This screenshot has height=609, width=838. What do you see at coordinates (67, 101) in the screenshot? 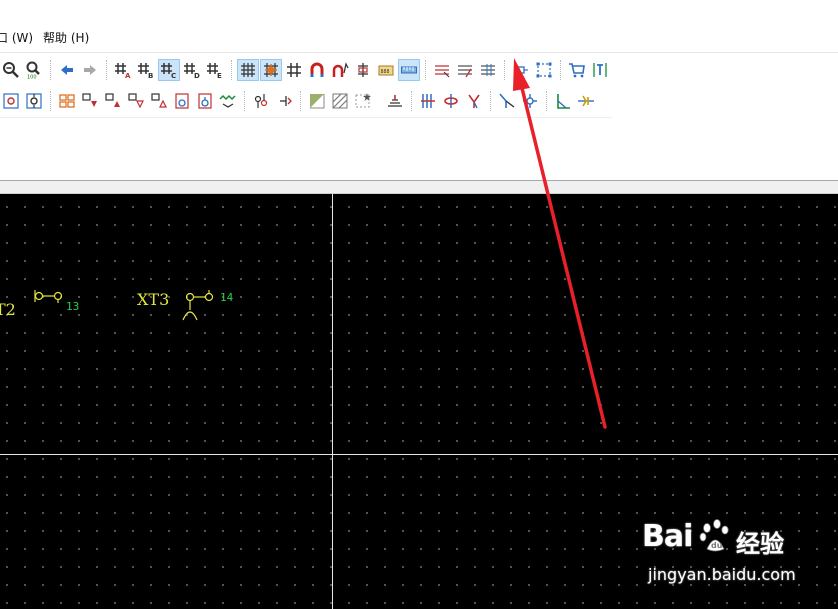
I see `symbol-1-icon` at bounding box center [67, 101].